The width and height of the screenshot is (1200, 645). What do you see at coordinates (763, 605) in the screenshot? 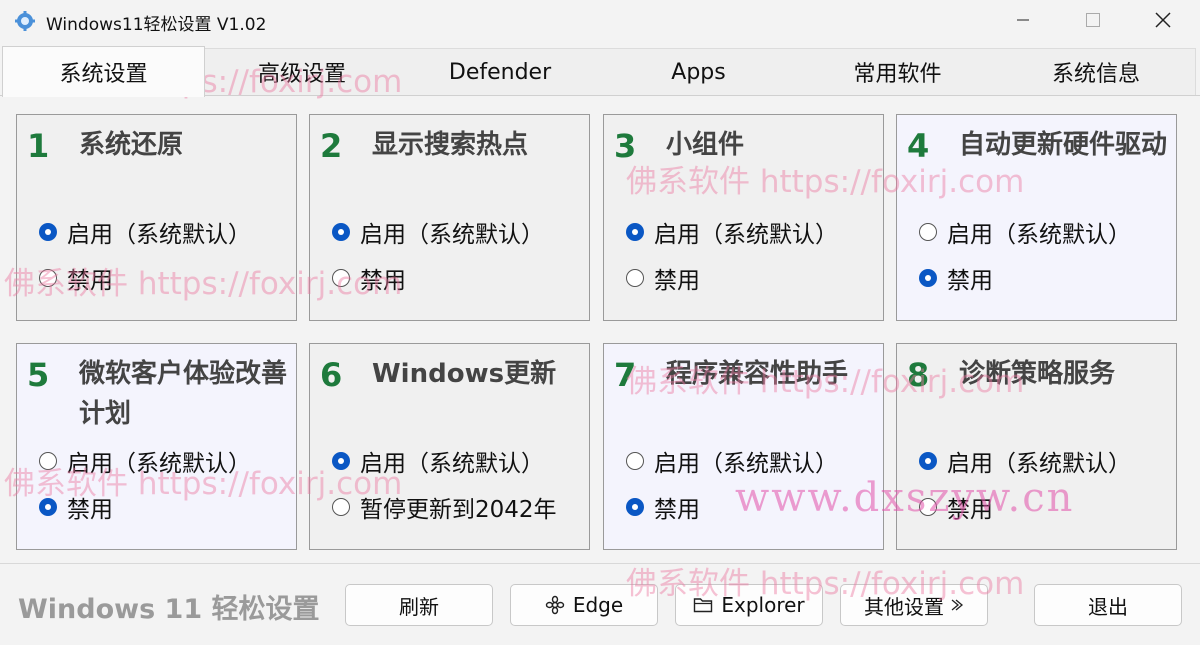
I see `explorer-button-label: Explorer` at bounding box center [763, 605].